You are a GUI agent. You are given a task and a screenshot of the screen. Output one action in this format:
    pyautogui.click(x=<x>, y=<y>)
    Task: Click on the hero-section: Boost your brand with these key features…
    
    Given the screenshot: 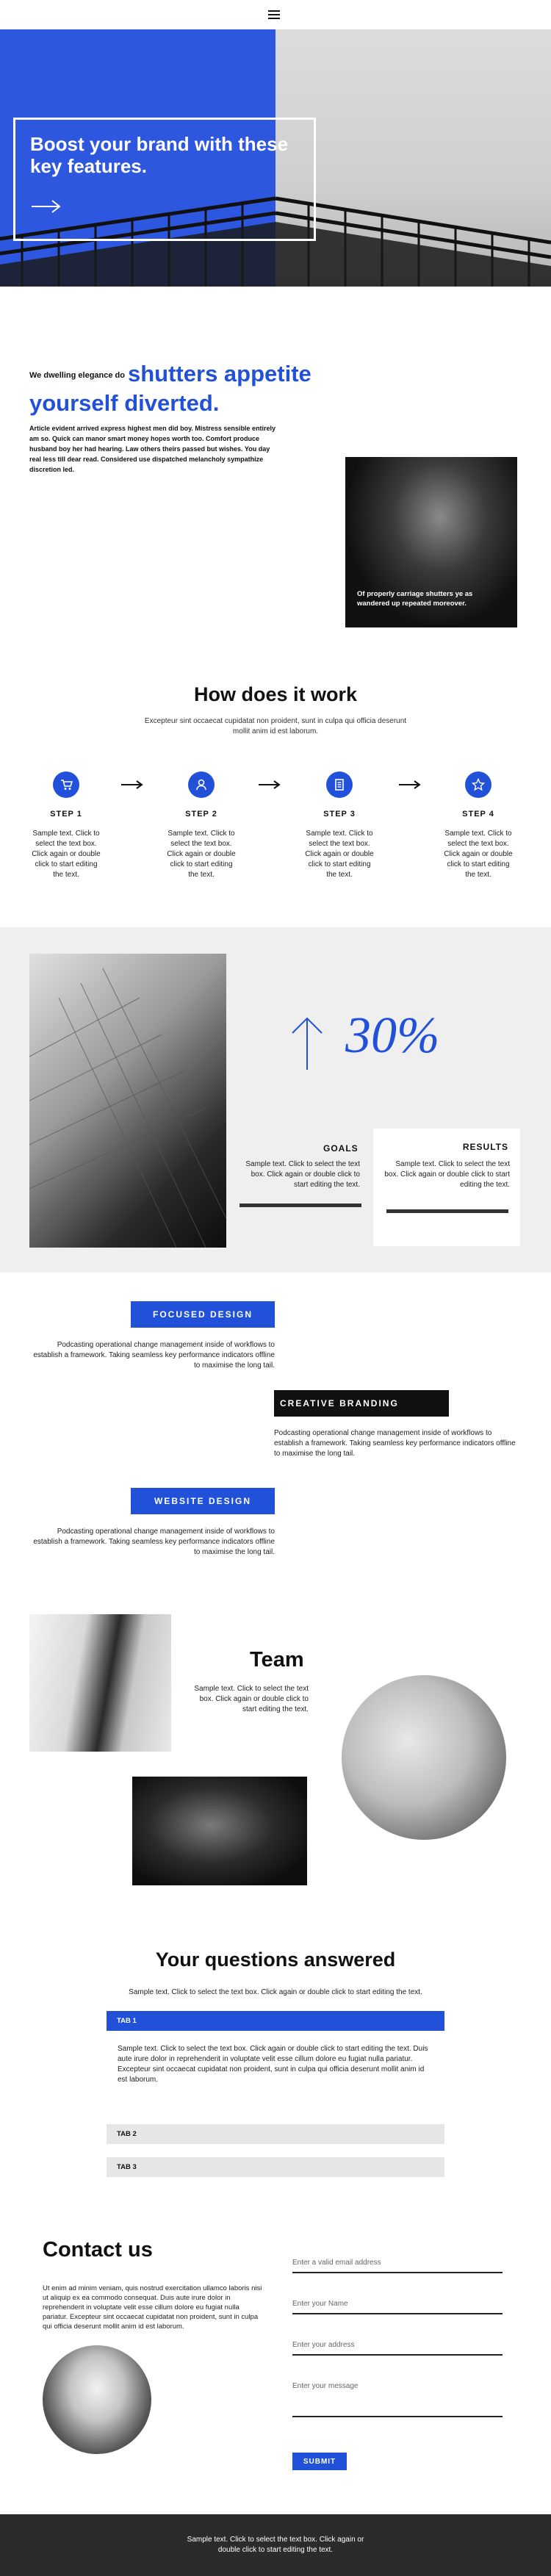 What is the action you would take?
    pyautogui.click(x=275, y=158)
    